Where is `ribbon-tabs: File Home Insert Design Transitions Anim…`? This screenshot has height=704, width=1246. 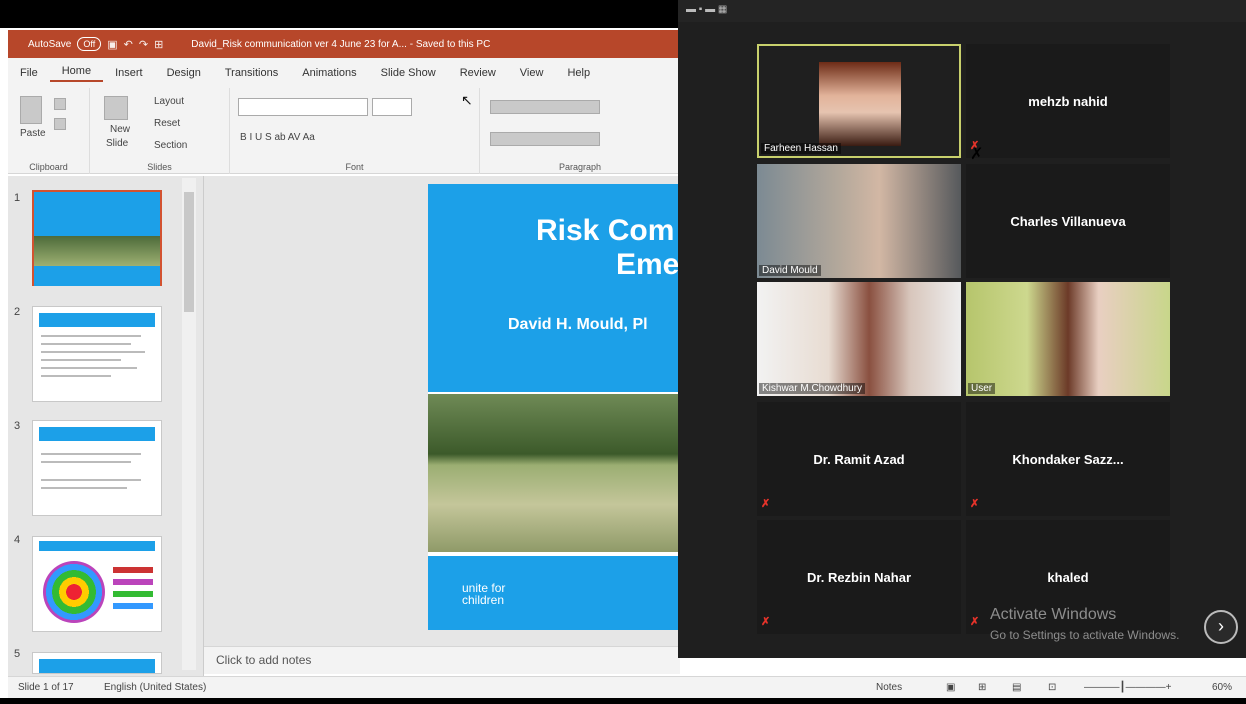 ribbon-tabs: File Home Insert Design Transitions Anim… is located at coordinates (344, 73).